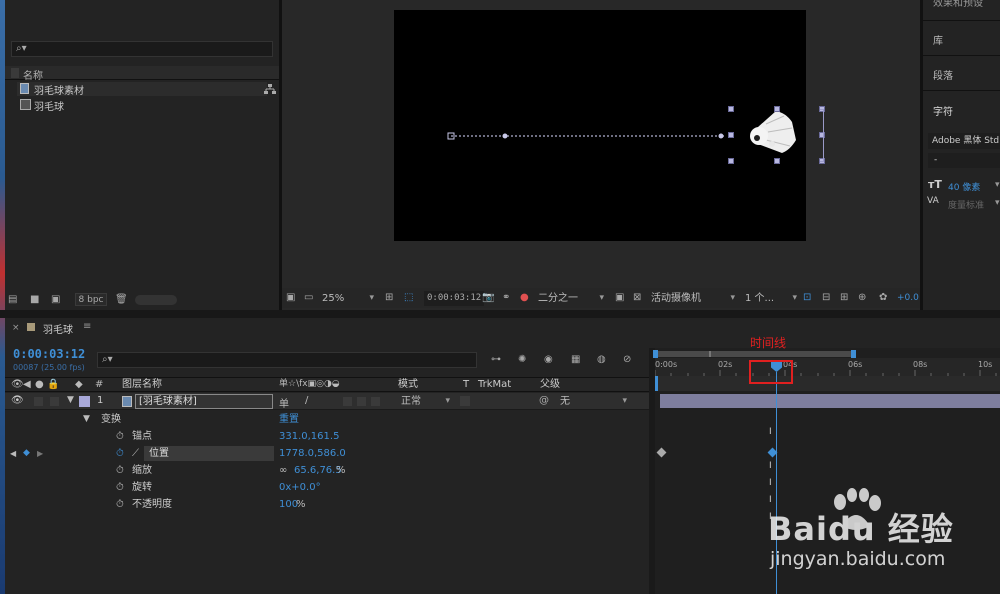 The height and width of the screenshot is (594, 1000). I want to click on interpret-footage-icon: ▤, so click(12, 300).